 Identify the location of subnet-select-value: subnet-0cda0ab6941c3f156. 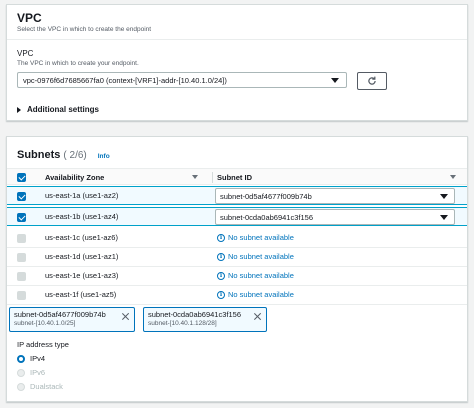
(266, 217).